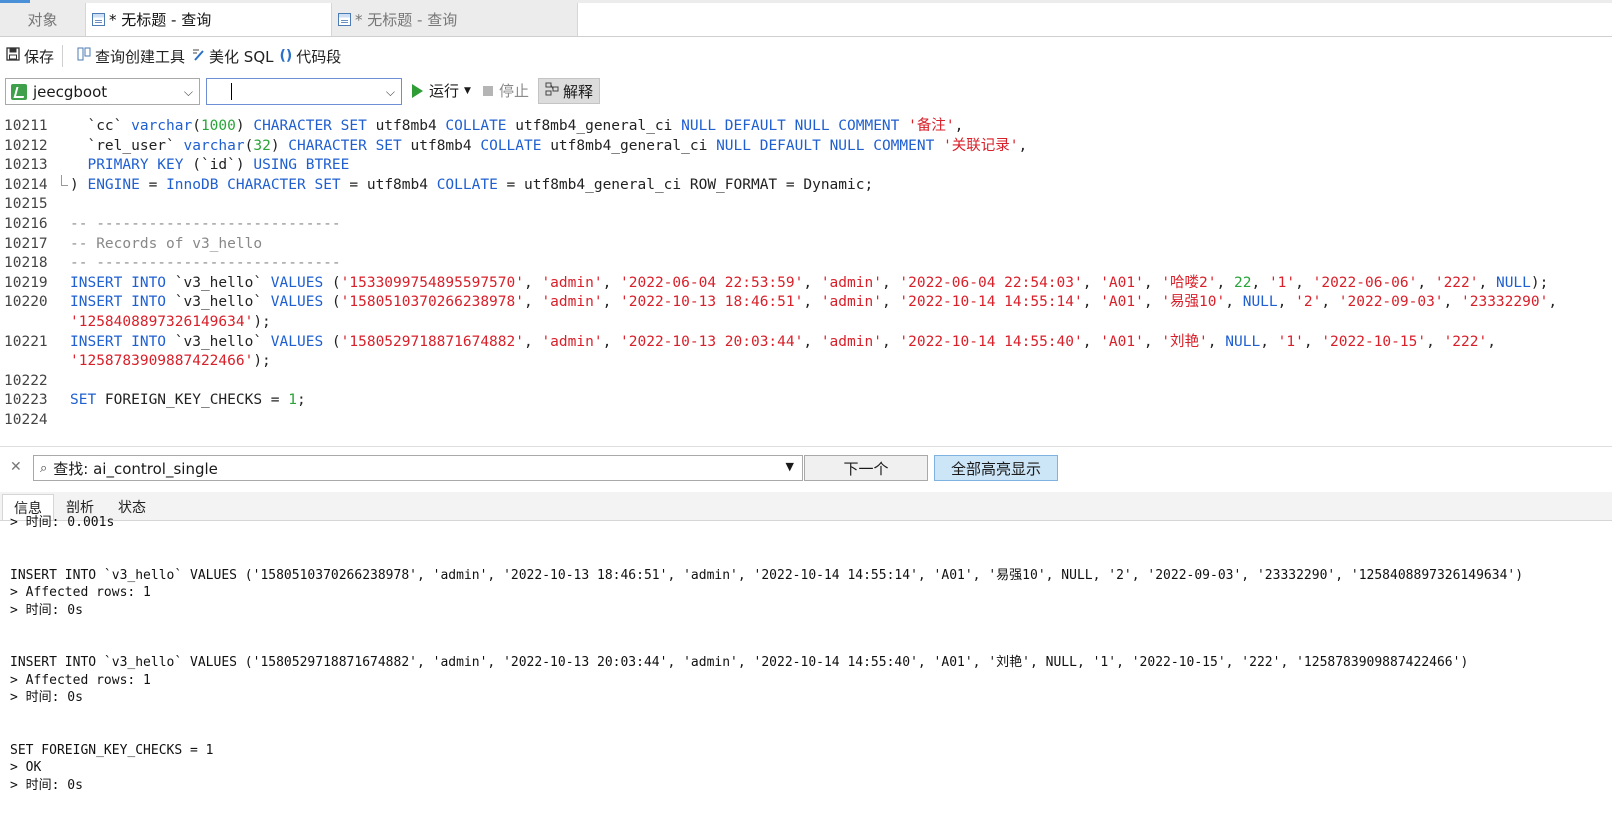 Image resolution: width=1612 pixels, height=822 pixels. What do you see at coordinates (578, 91) in the screenshot?
I see `explain-label: 解释` at bounding box center [578, 91].